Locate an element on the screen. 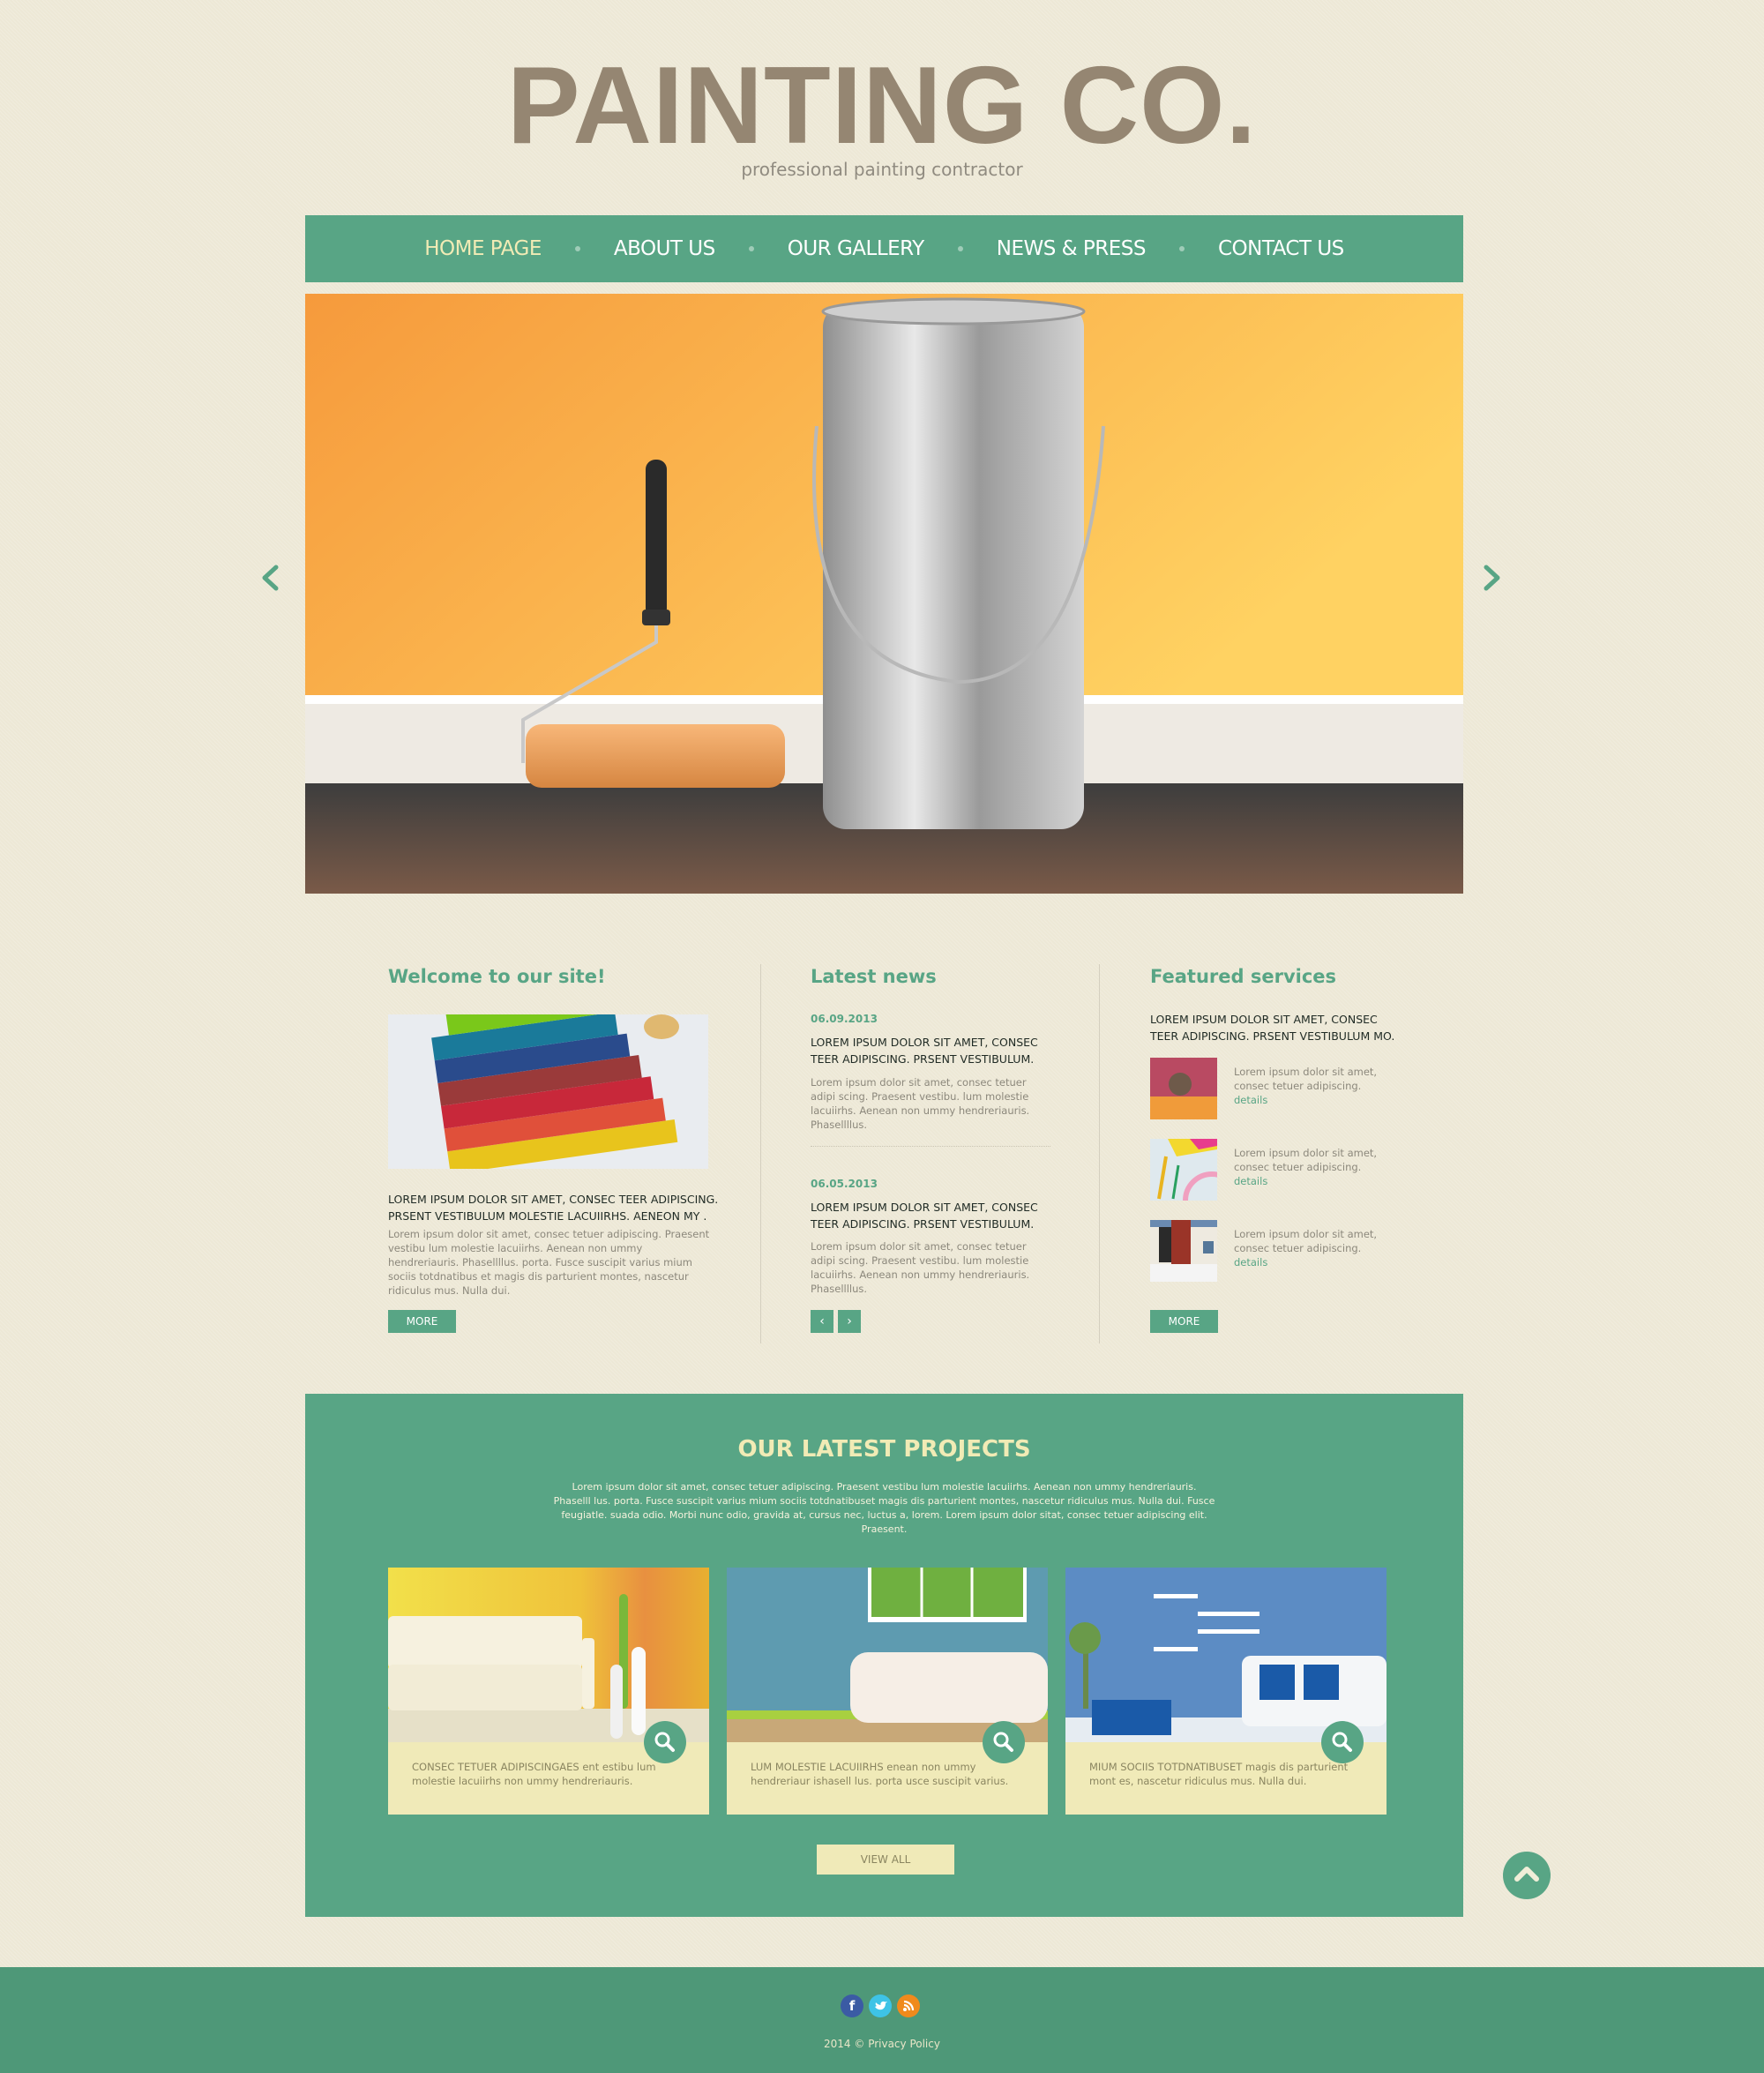 The width and height of the screenshot is (1764, 2073). welcome-title: Welcome to our site! is located at coordinates (497, 976).